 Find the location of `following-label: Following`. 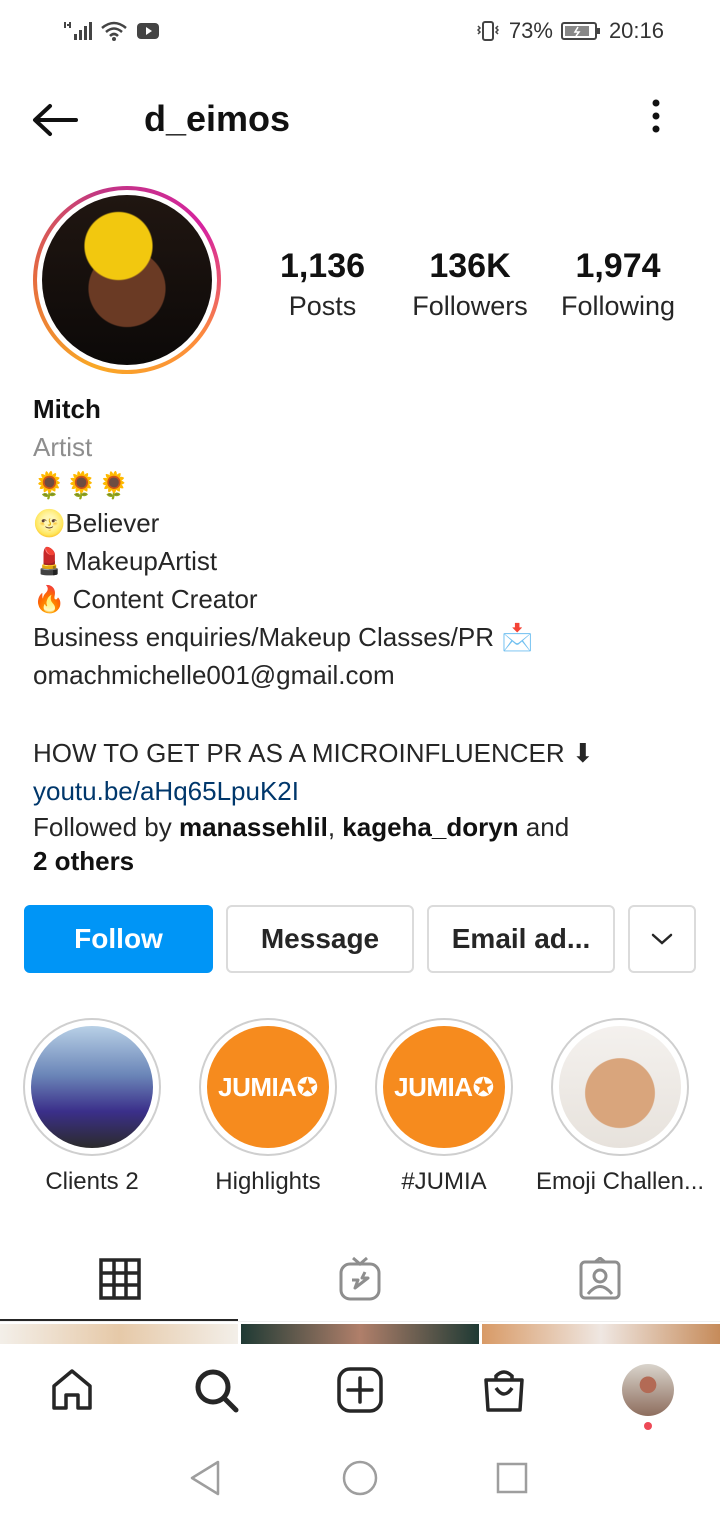

following-label: Following is located at coordinates (618, 306).